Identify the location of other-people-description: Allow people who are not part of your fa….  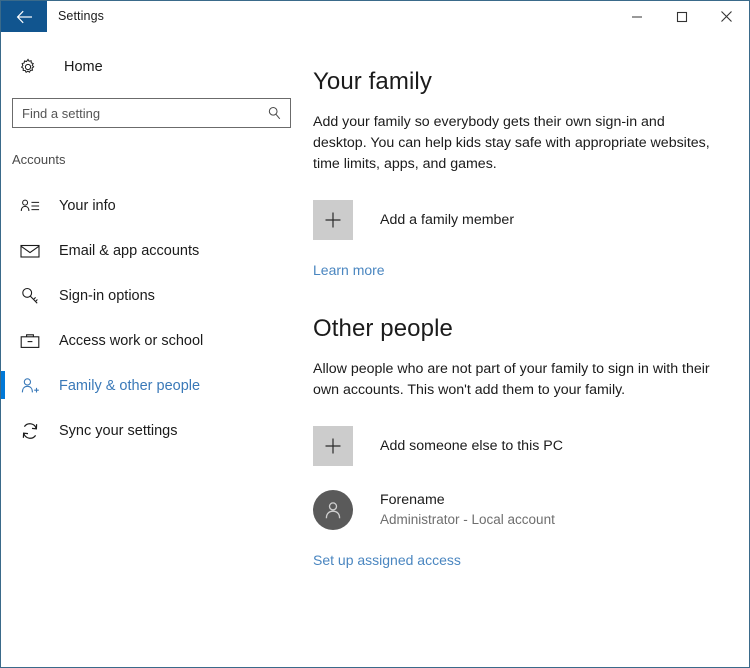
(511, 379).